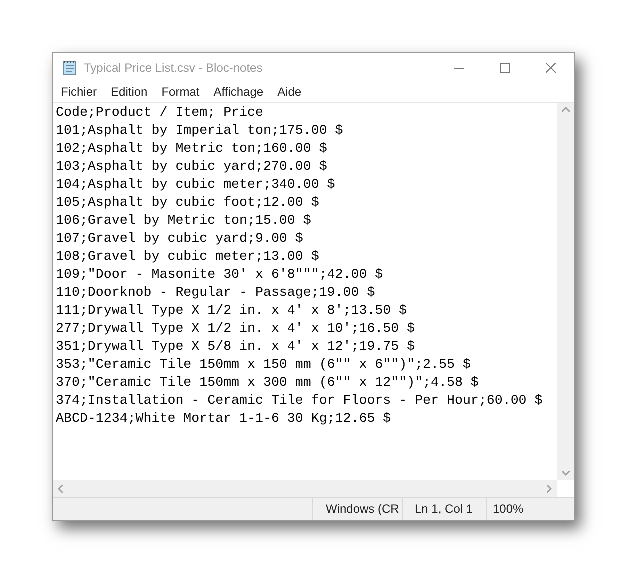 This screenshot has height=574, width=627. I want to click on text-line: Code;Product / Item; Price, so click(160, 113).